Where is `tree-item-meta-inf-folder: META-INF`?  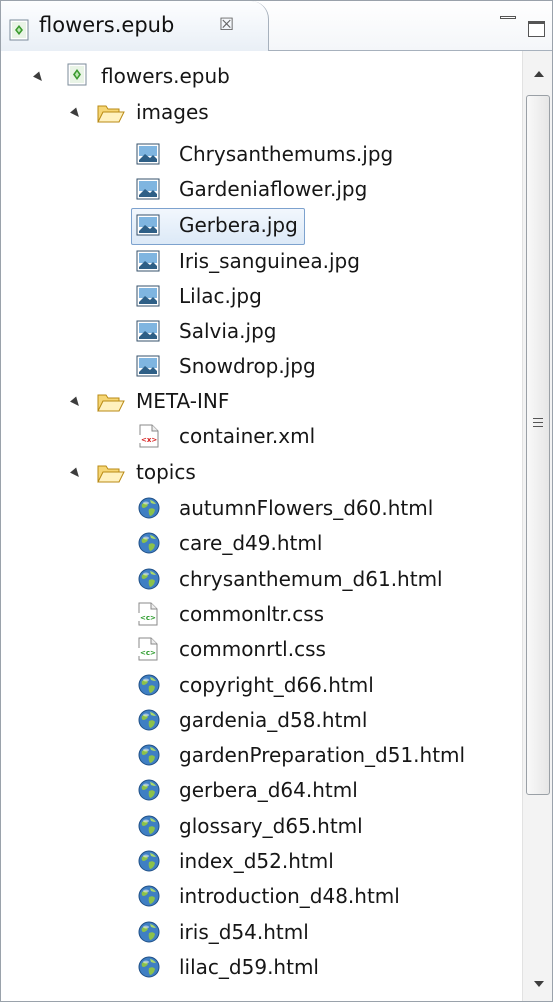 tree-item-meta-inf-folder: META-INF is located at coordinates (261, 402).